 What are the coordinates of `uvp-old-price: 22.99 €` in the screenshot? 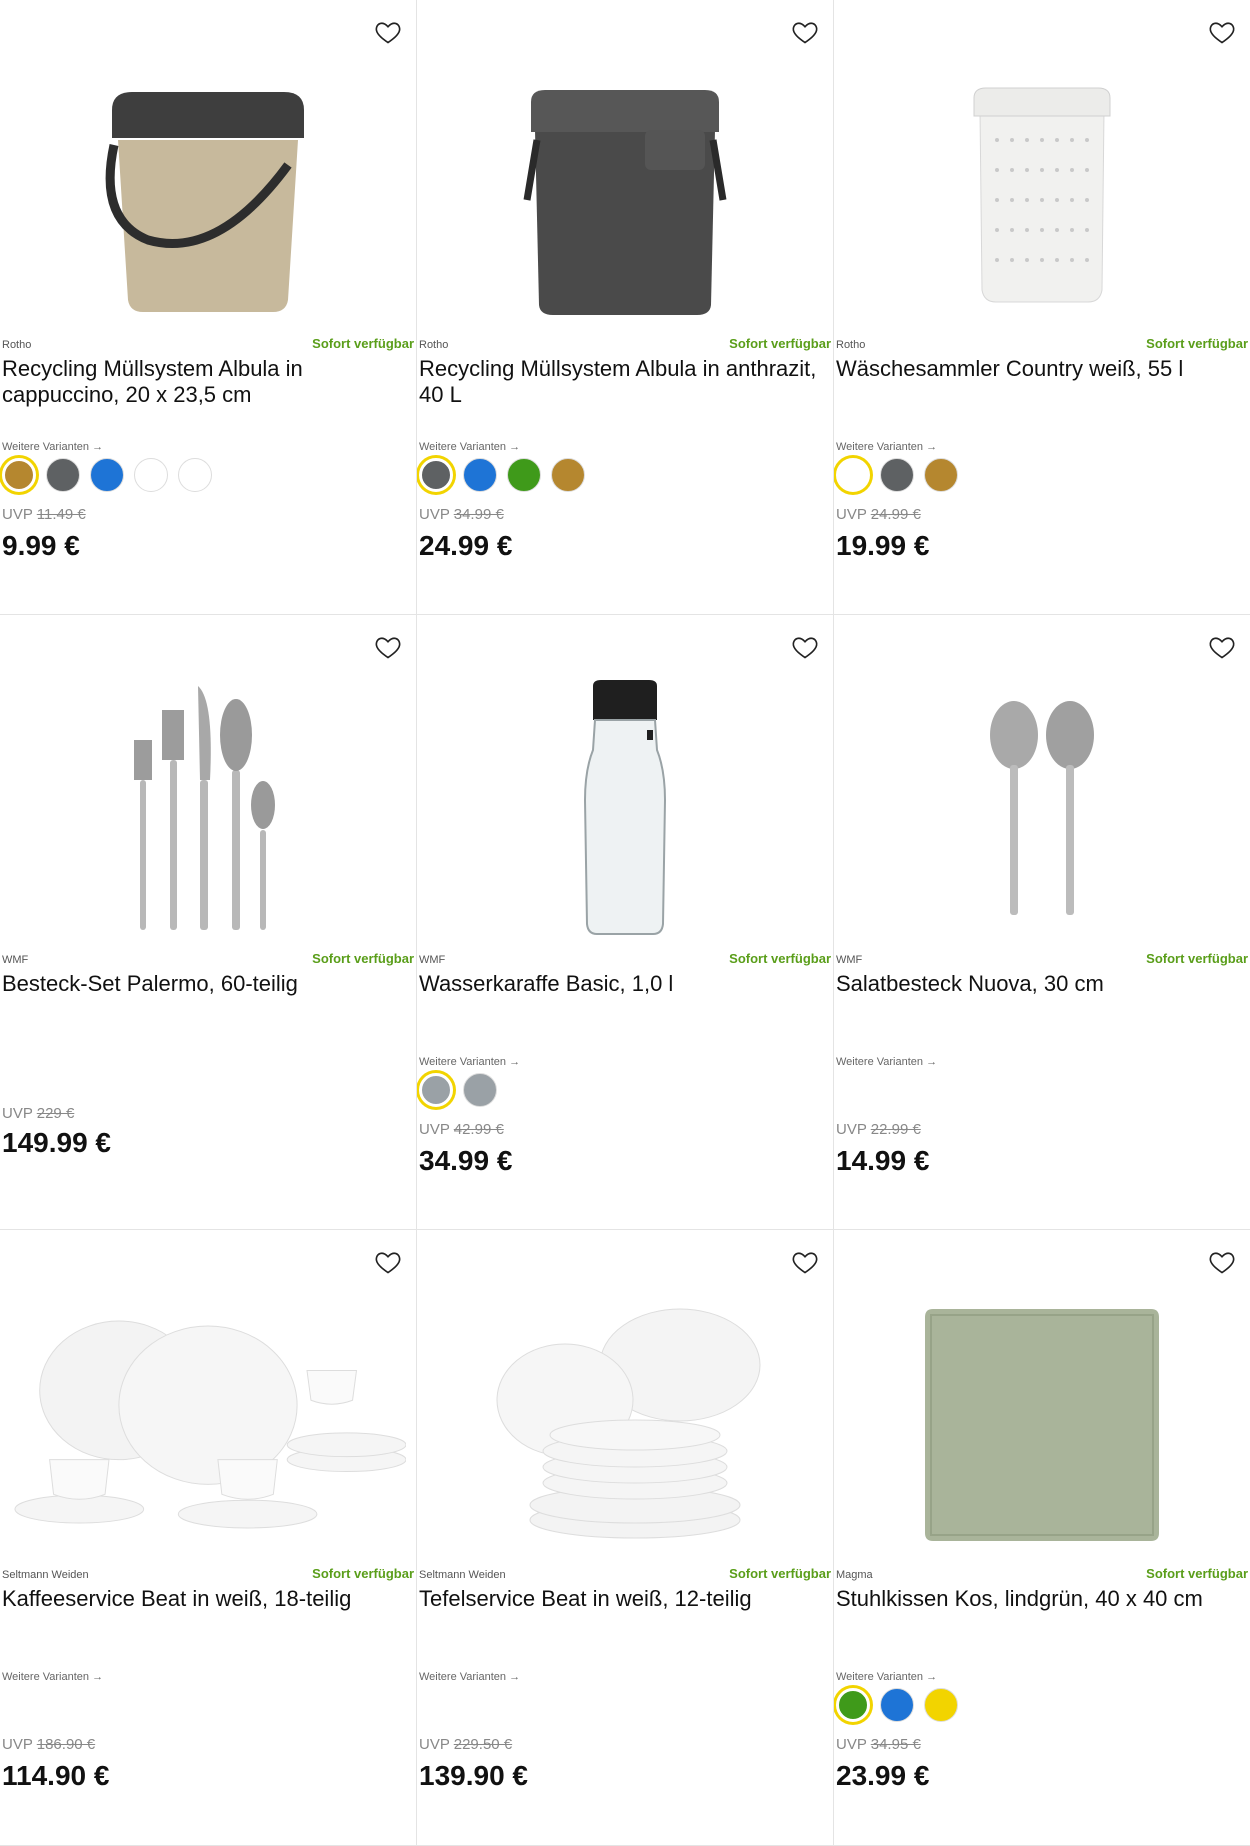 It's located at (895, 1129).